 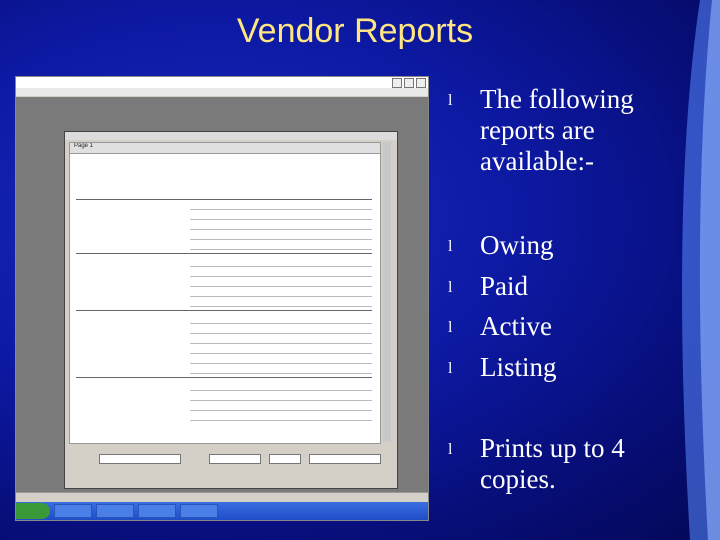 I want to click on close-icon, so click(x=421, y=82).